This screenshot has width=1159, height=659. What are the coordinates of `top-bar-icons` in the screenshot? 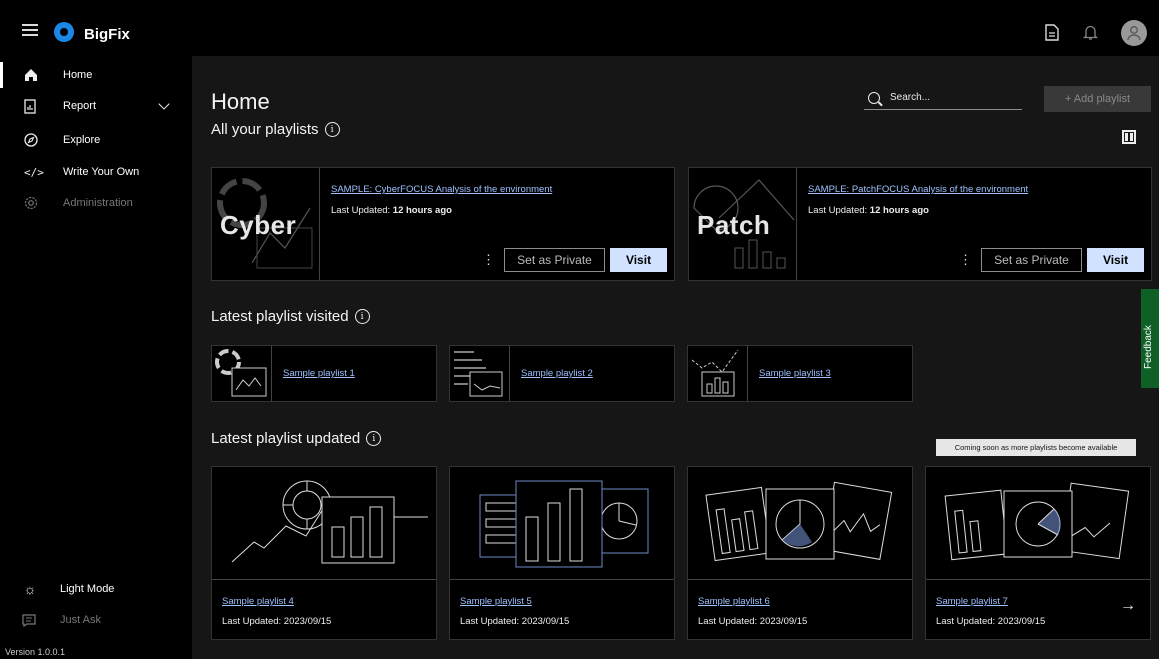 It's located at (1096, 33).